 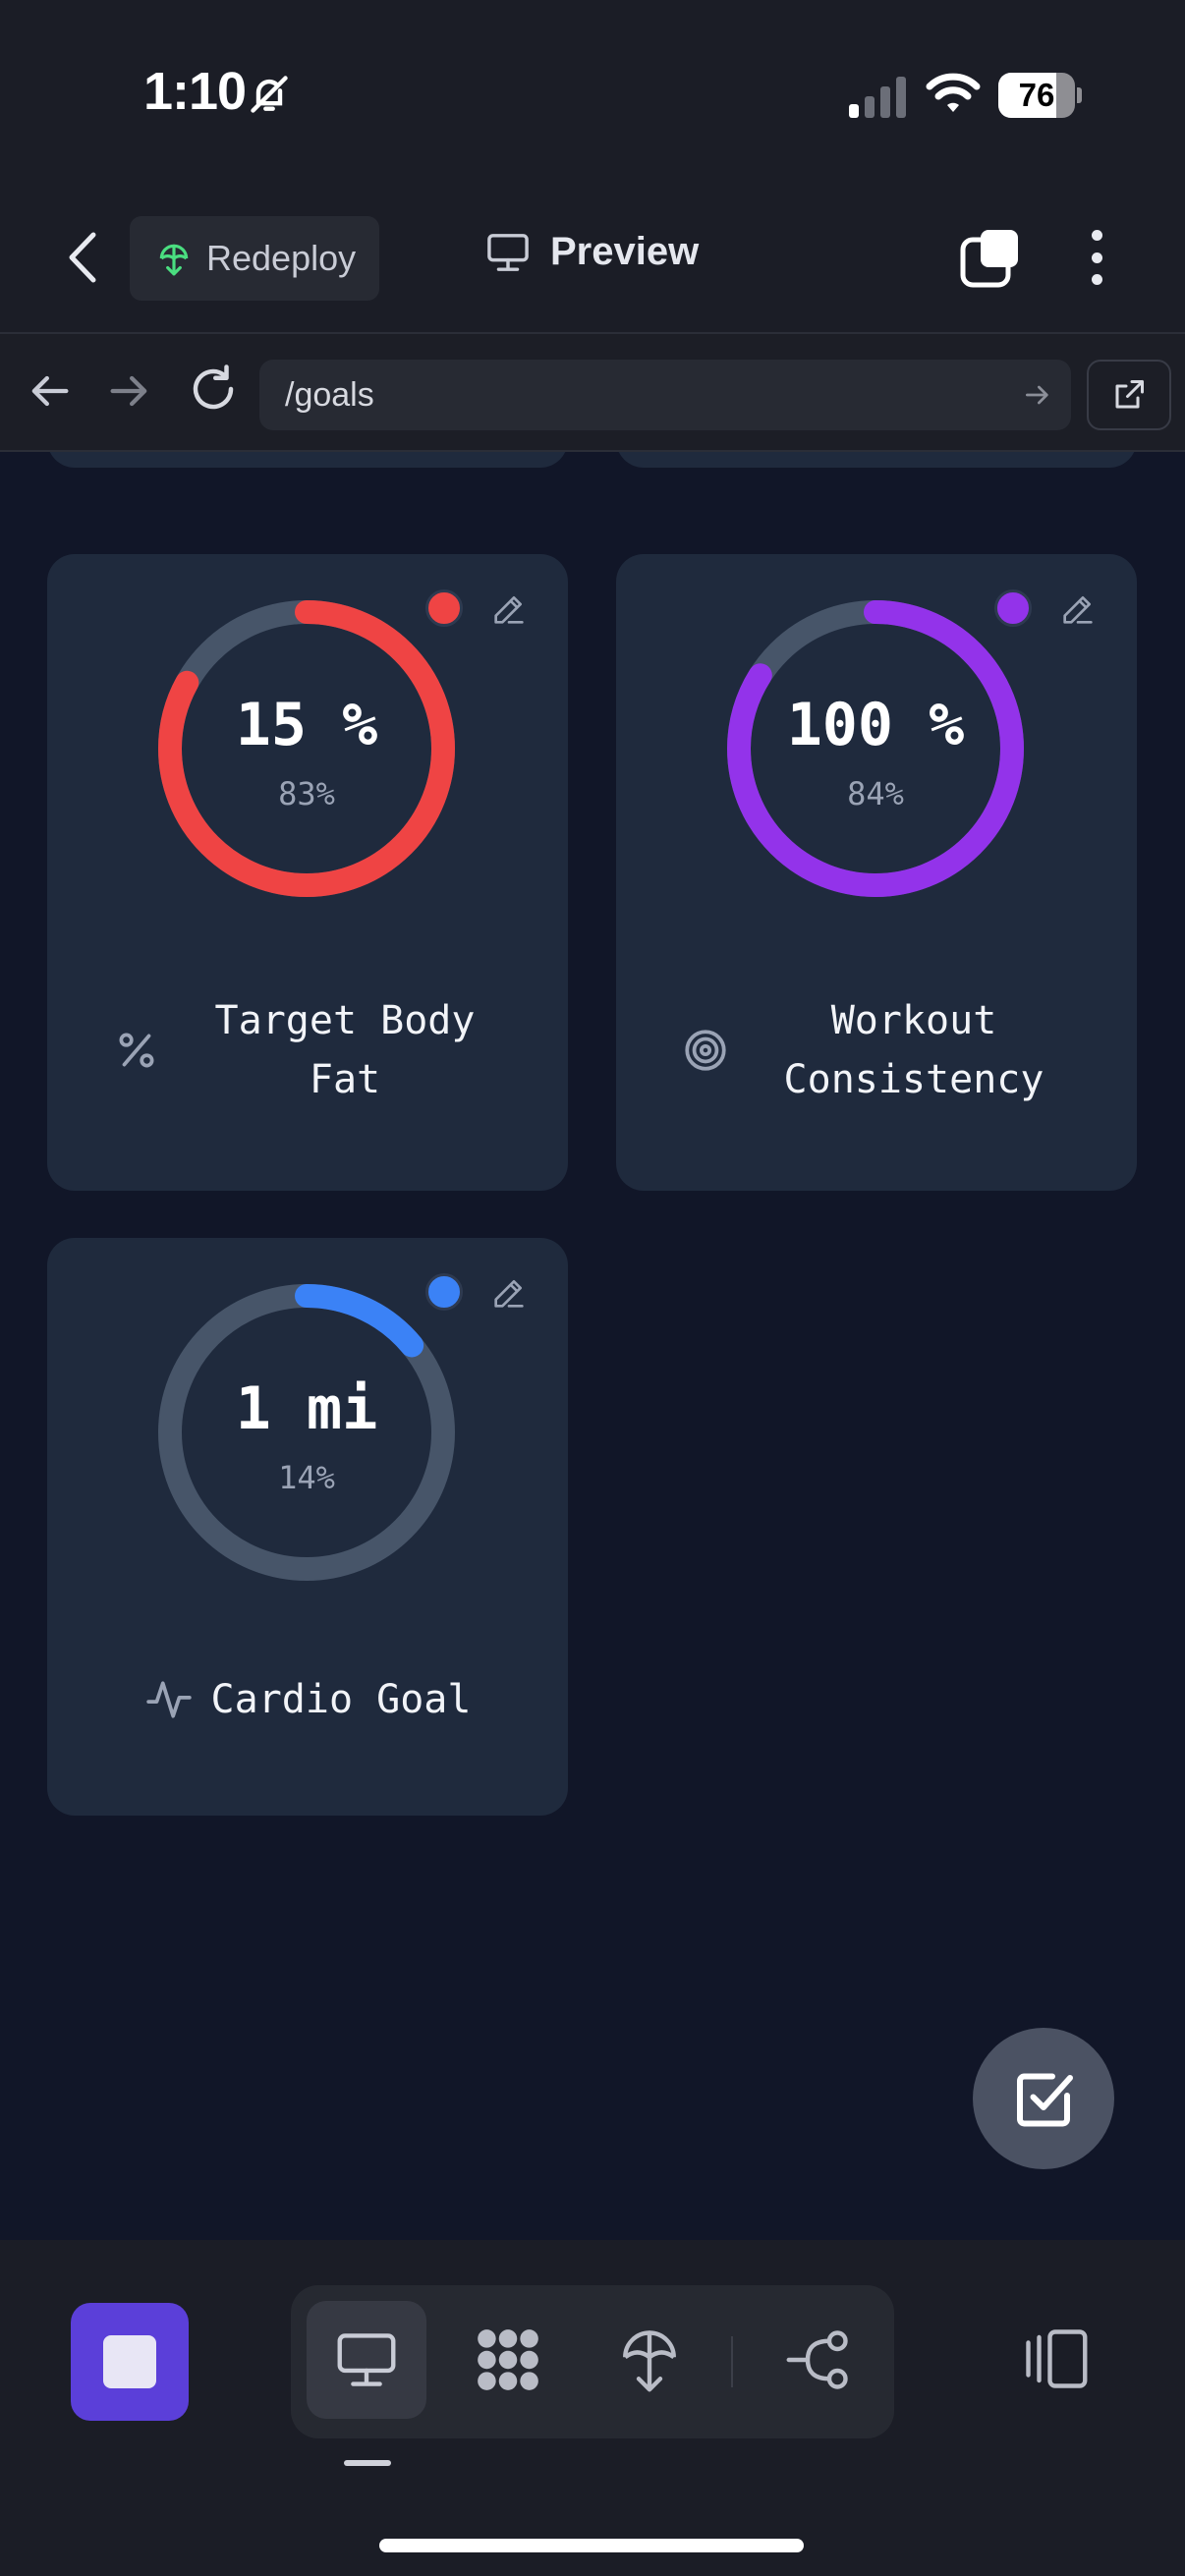 I want to click on progress-ring: 1 mi 14%, so click(x=307, y=1432).